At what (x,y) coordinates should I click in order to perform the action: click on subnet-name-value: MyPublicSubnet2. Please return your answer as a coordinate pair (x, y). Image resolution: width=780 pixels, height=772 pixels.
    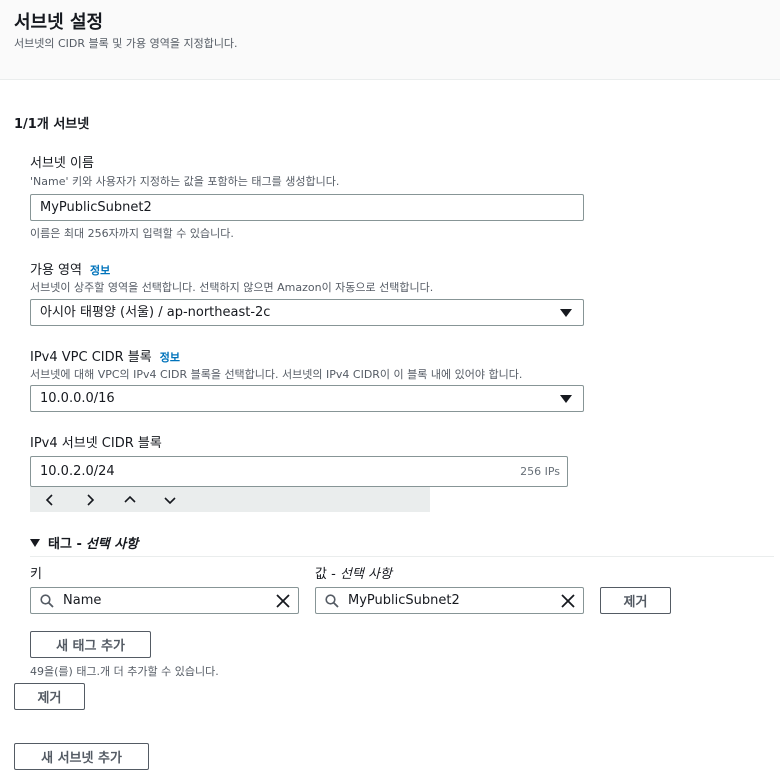
    Looking at the image, I should click on (96, 207).